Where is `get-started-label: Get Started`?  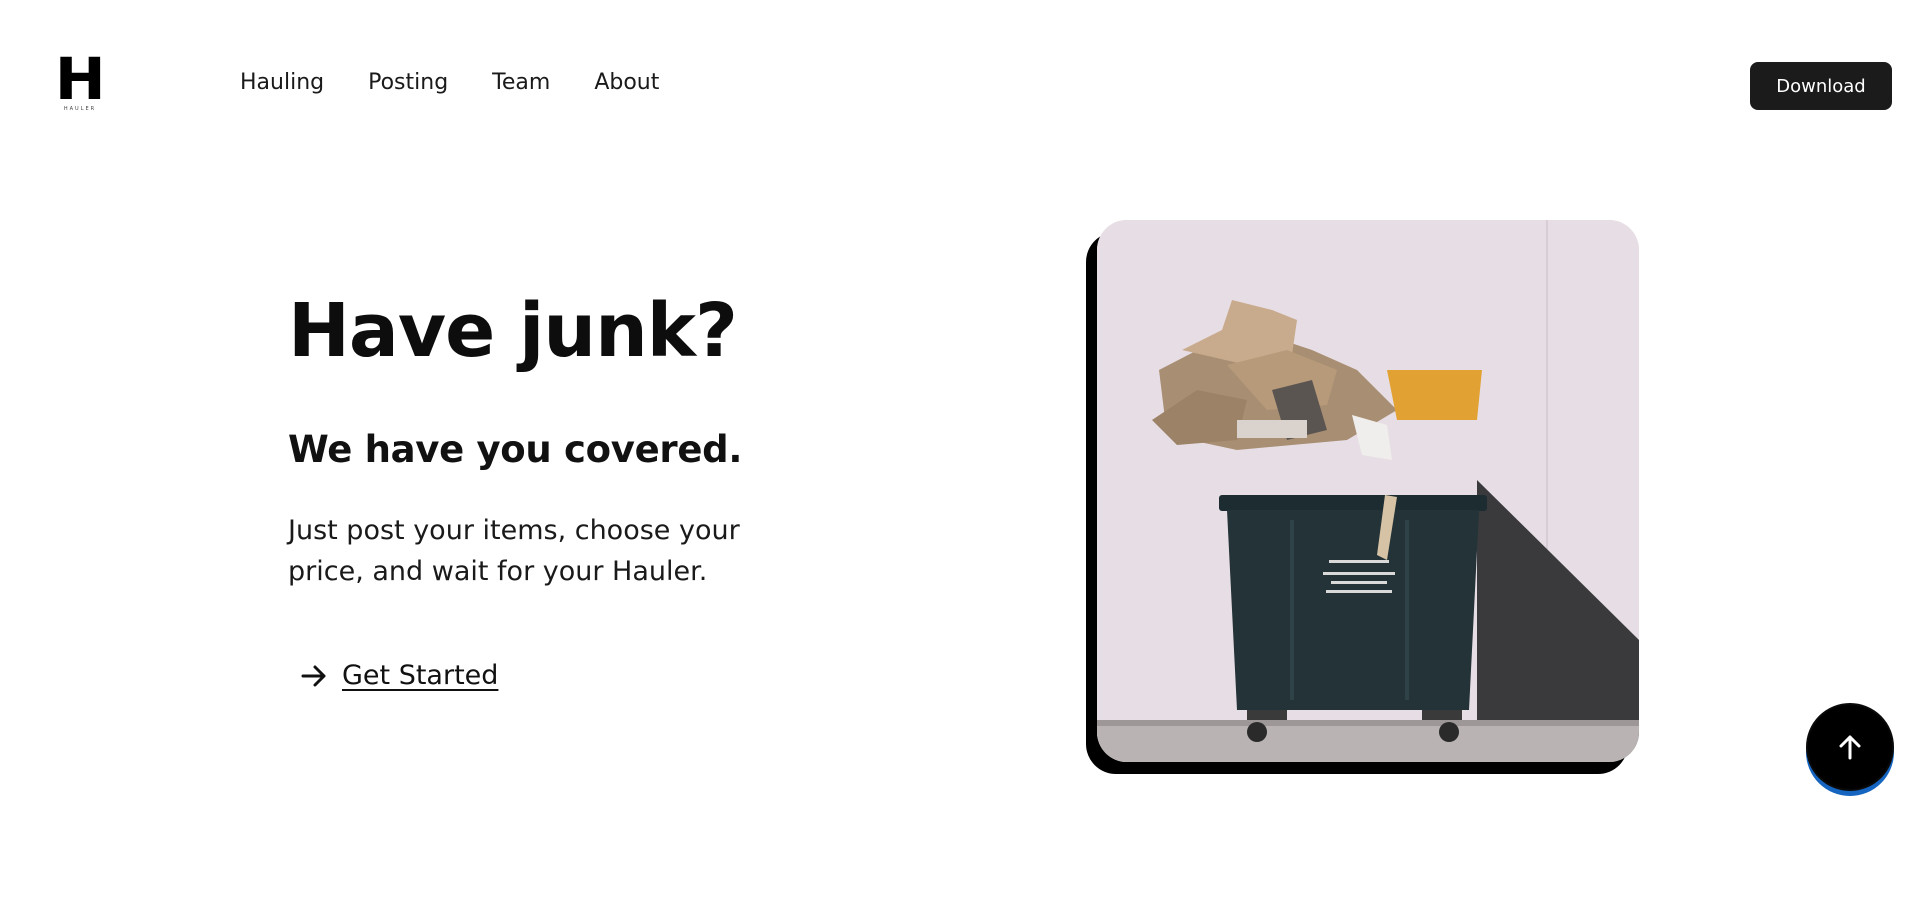
get-started-label: Get Started is located at coordinates (420, 675).